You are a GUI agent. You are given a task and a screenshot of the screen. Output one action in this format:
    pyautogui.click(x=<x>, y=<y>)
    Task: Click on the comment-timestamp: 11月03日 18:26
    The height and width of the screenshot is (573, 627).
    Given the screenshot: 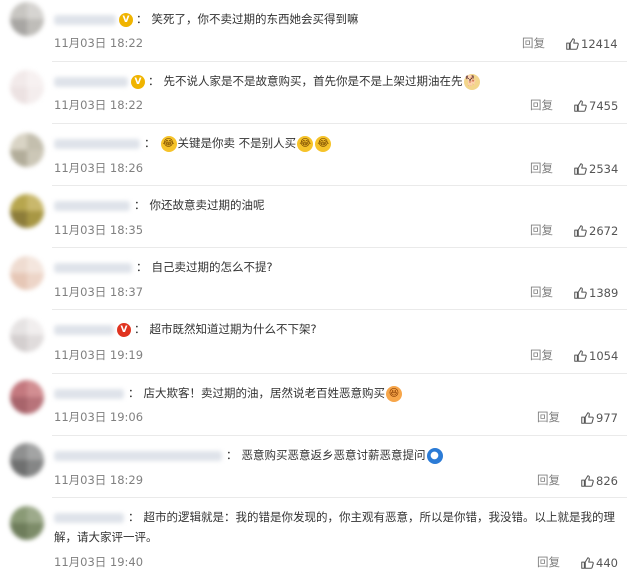 What is the action you would take?
    pyautogui.click(x=99, y=168)
    